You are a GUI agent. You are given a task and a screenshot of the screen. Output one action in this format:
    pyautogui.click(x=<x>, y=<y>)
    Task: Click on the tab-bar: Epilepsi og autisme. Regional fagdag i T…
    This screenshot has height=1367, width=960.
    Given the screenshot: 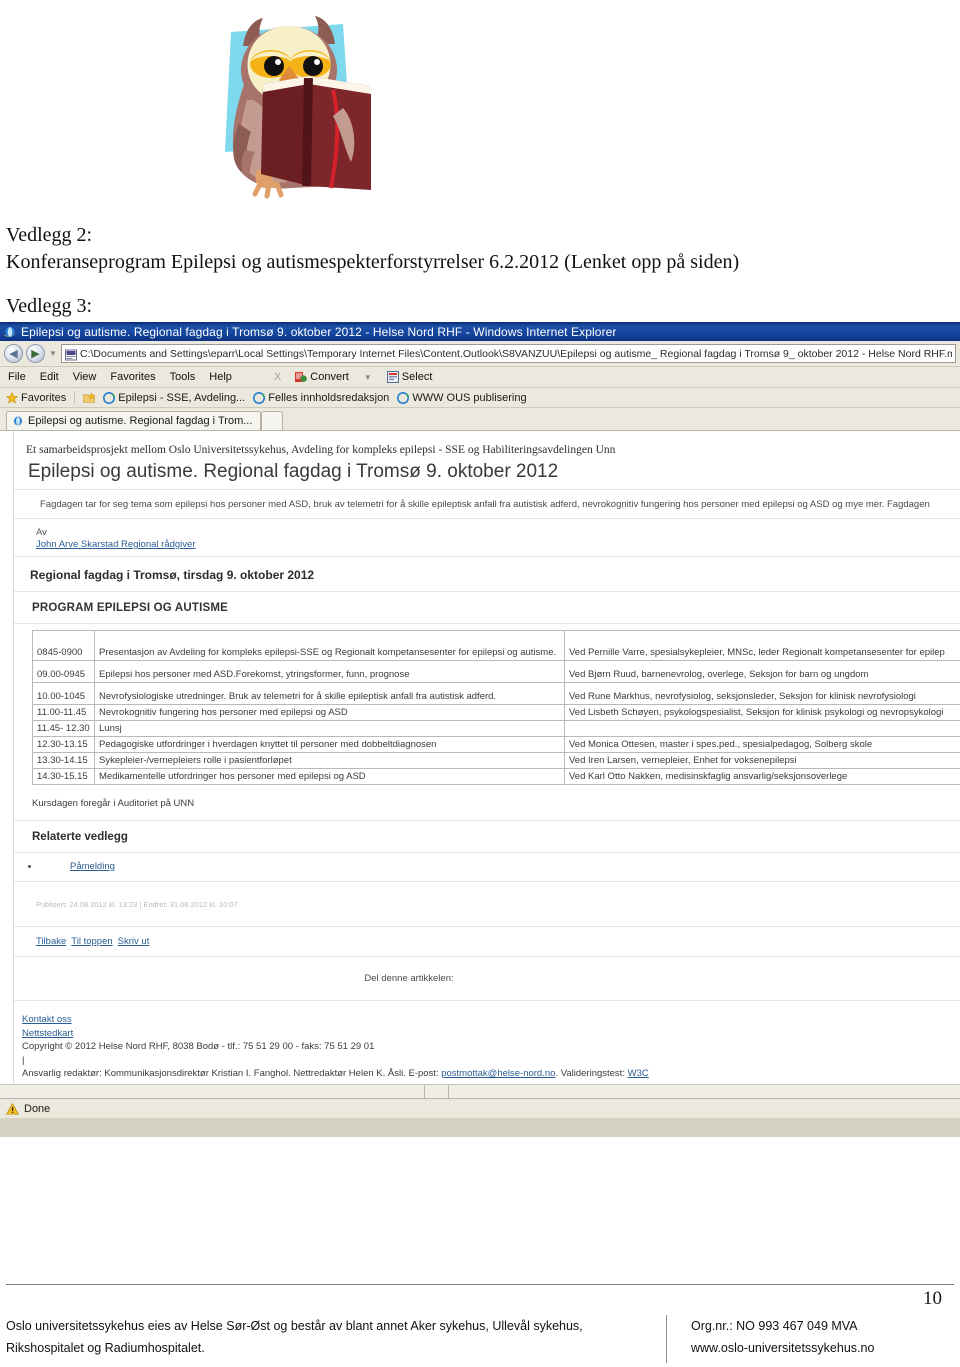 What is the action you would take?
    pyautogui.click(x=480, y=419)
    